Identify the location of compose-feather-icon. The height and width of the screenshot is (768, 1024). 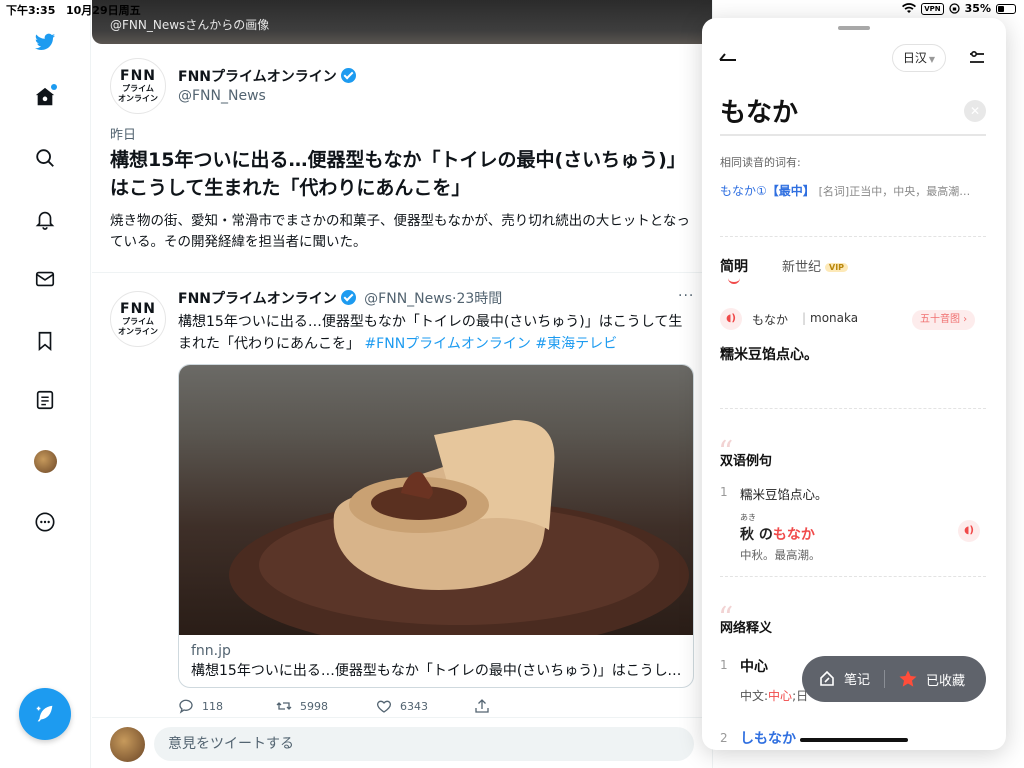
(44, 713).